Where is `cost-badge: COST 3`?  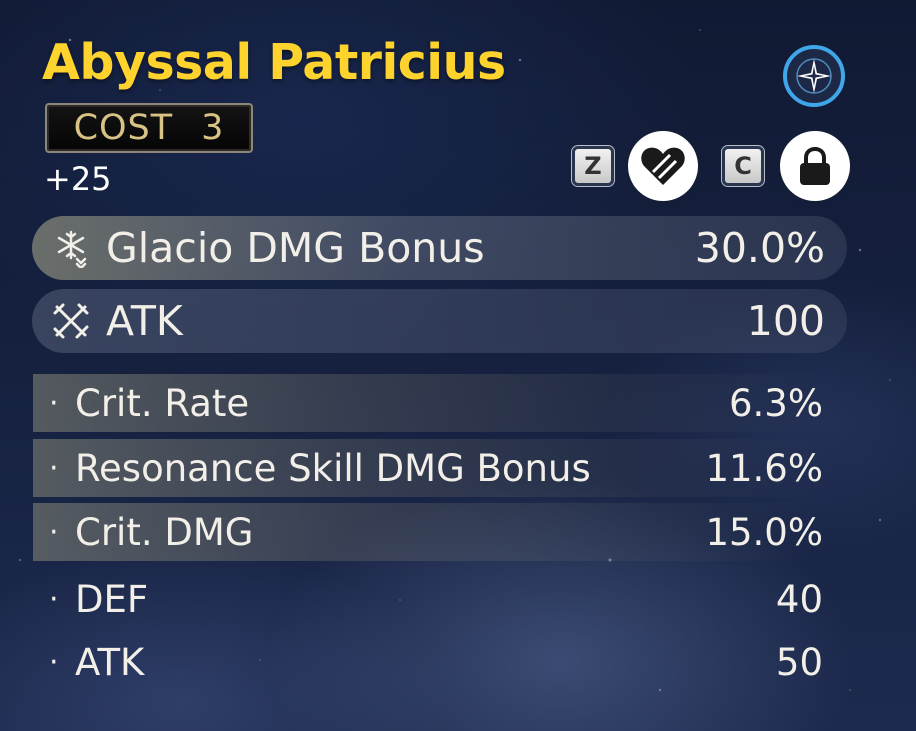 cost-badge: COST 3 is located at coordinates (149, 128).